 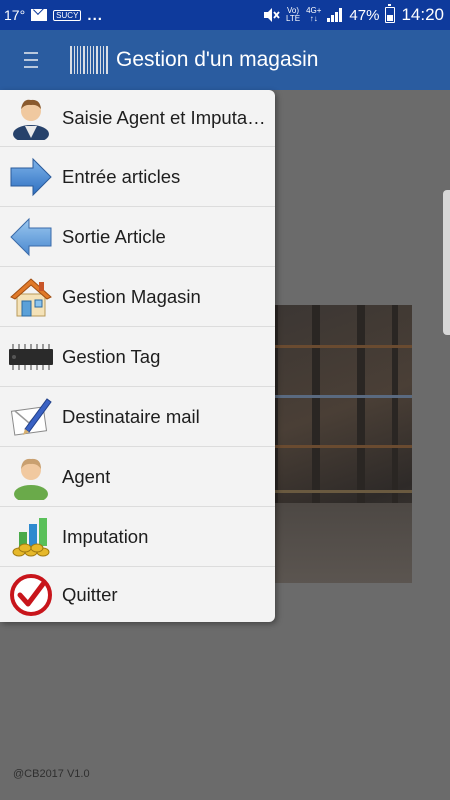 I want to click on mail-icon, so click(x=39, y=15).